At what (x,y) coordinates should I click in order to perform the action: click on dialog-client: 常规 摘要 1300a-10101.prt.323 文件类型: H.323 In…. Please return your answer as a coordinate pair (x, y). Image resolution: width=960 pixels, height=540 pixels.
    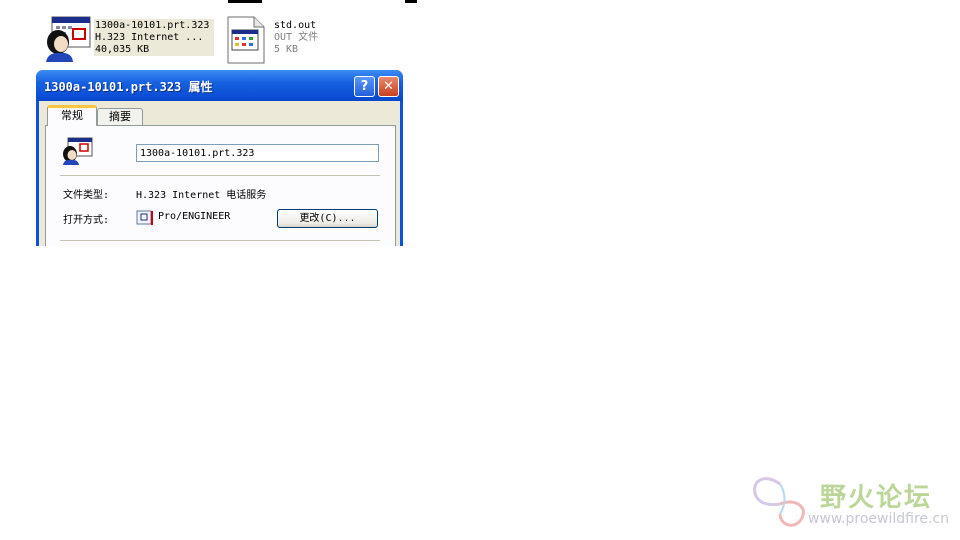
    Looking at the image, I should click on (219, 173).